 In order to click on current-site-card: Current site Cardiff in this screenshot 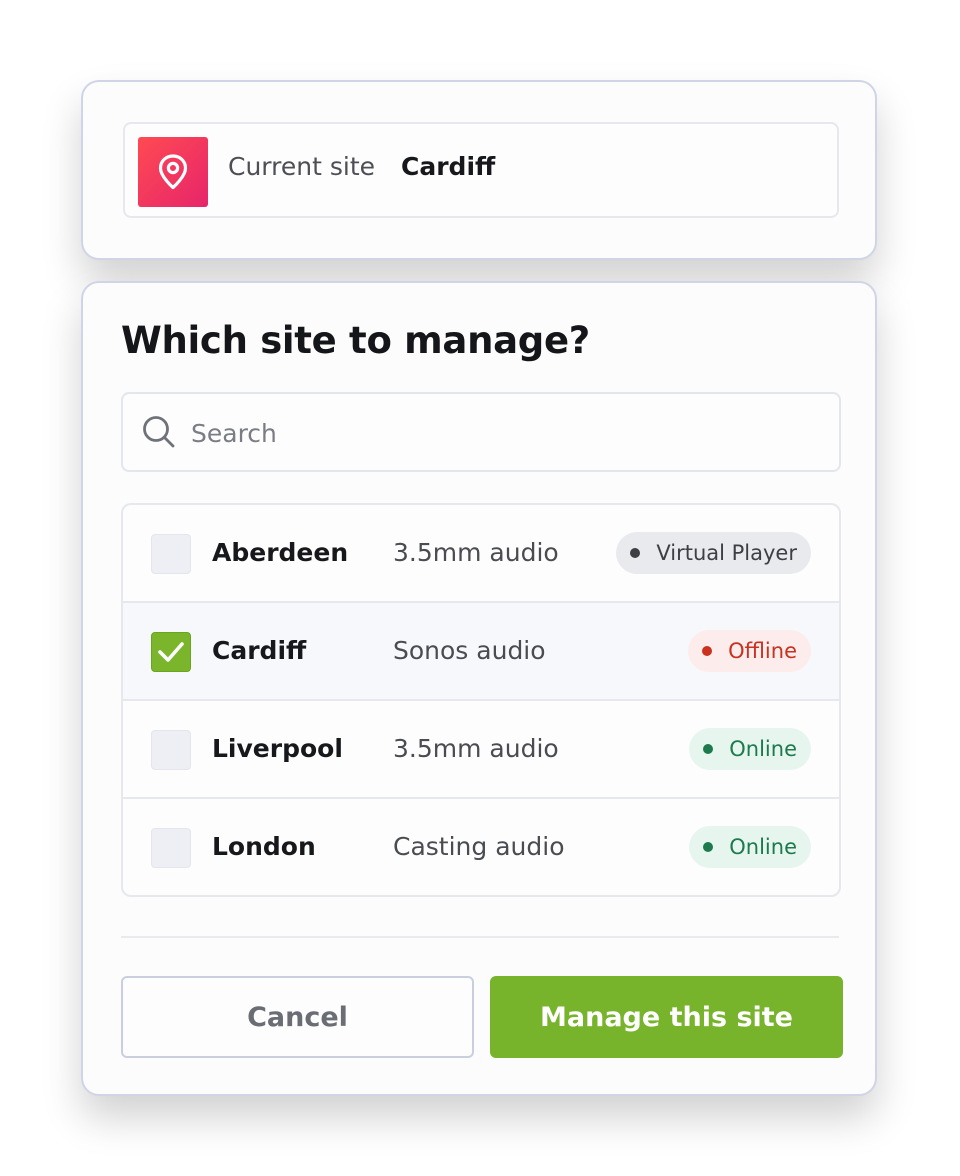, I will do `click(479, 170)`.